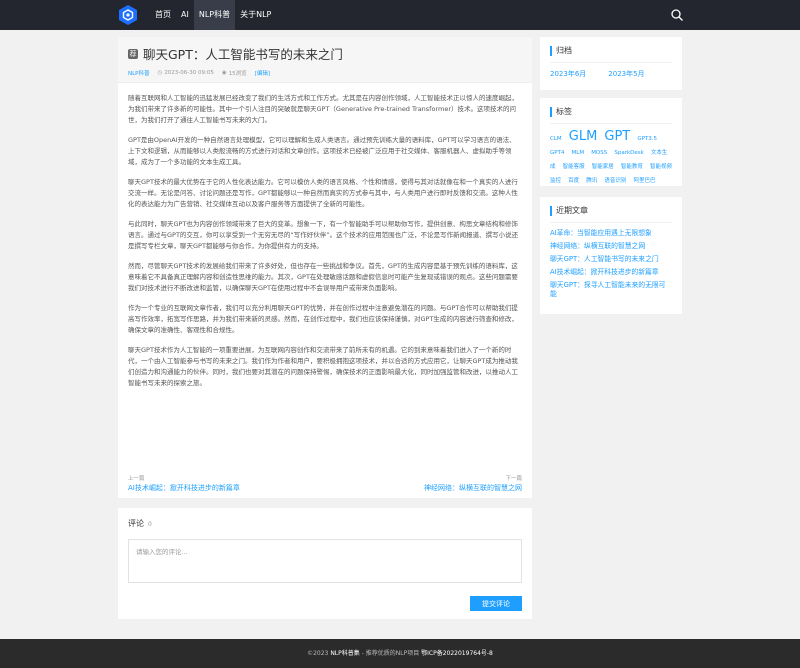 The height and width of the screenshot is (668, 800). I want to click on article-category-link: NLP科普, so click(139, 73).